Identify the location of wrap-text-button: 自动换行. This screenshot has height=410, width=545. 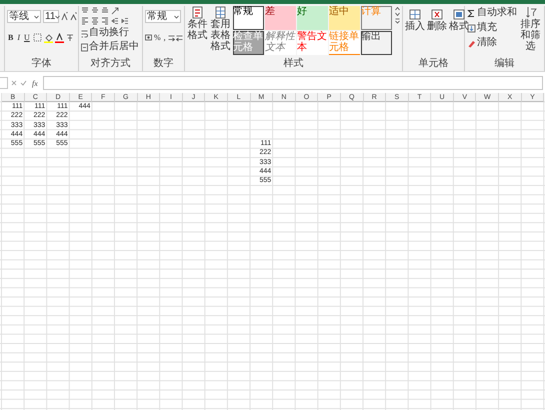
(110, 33).